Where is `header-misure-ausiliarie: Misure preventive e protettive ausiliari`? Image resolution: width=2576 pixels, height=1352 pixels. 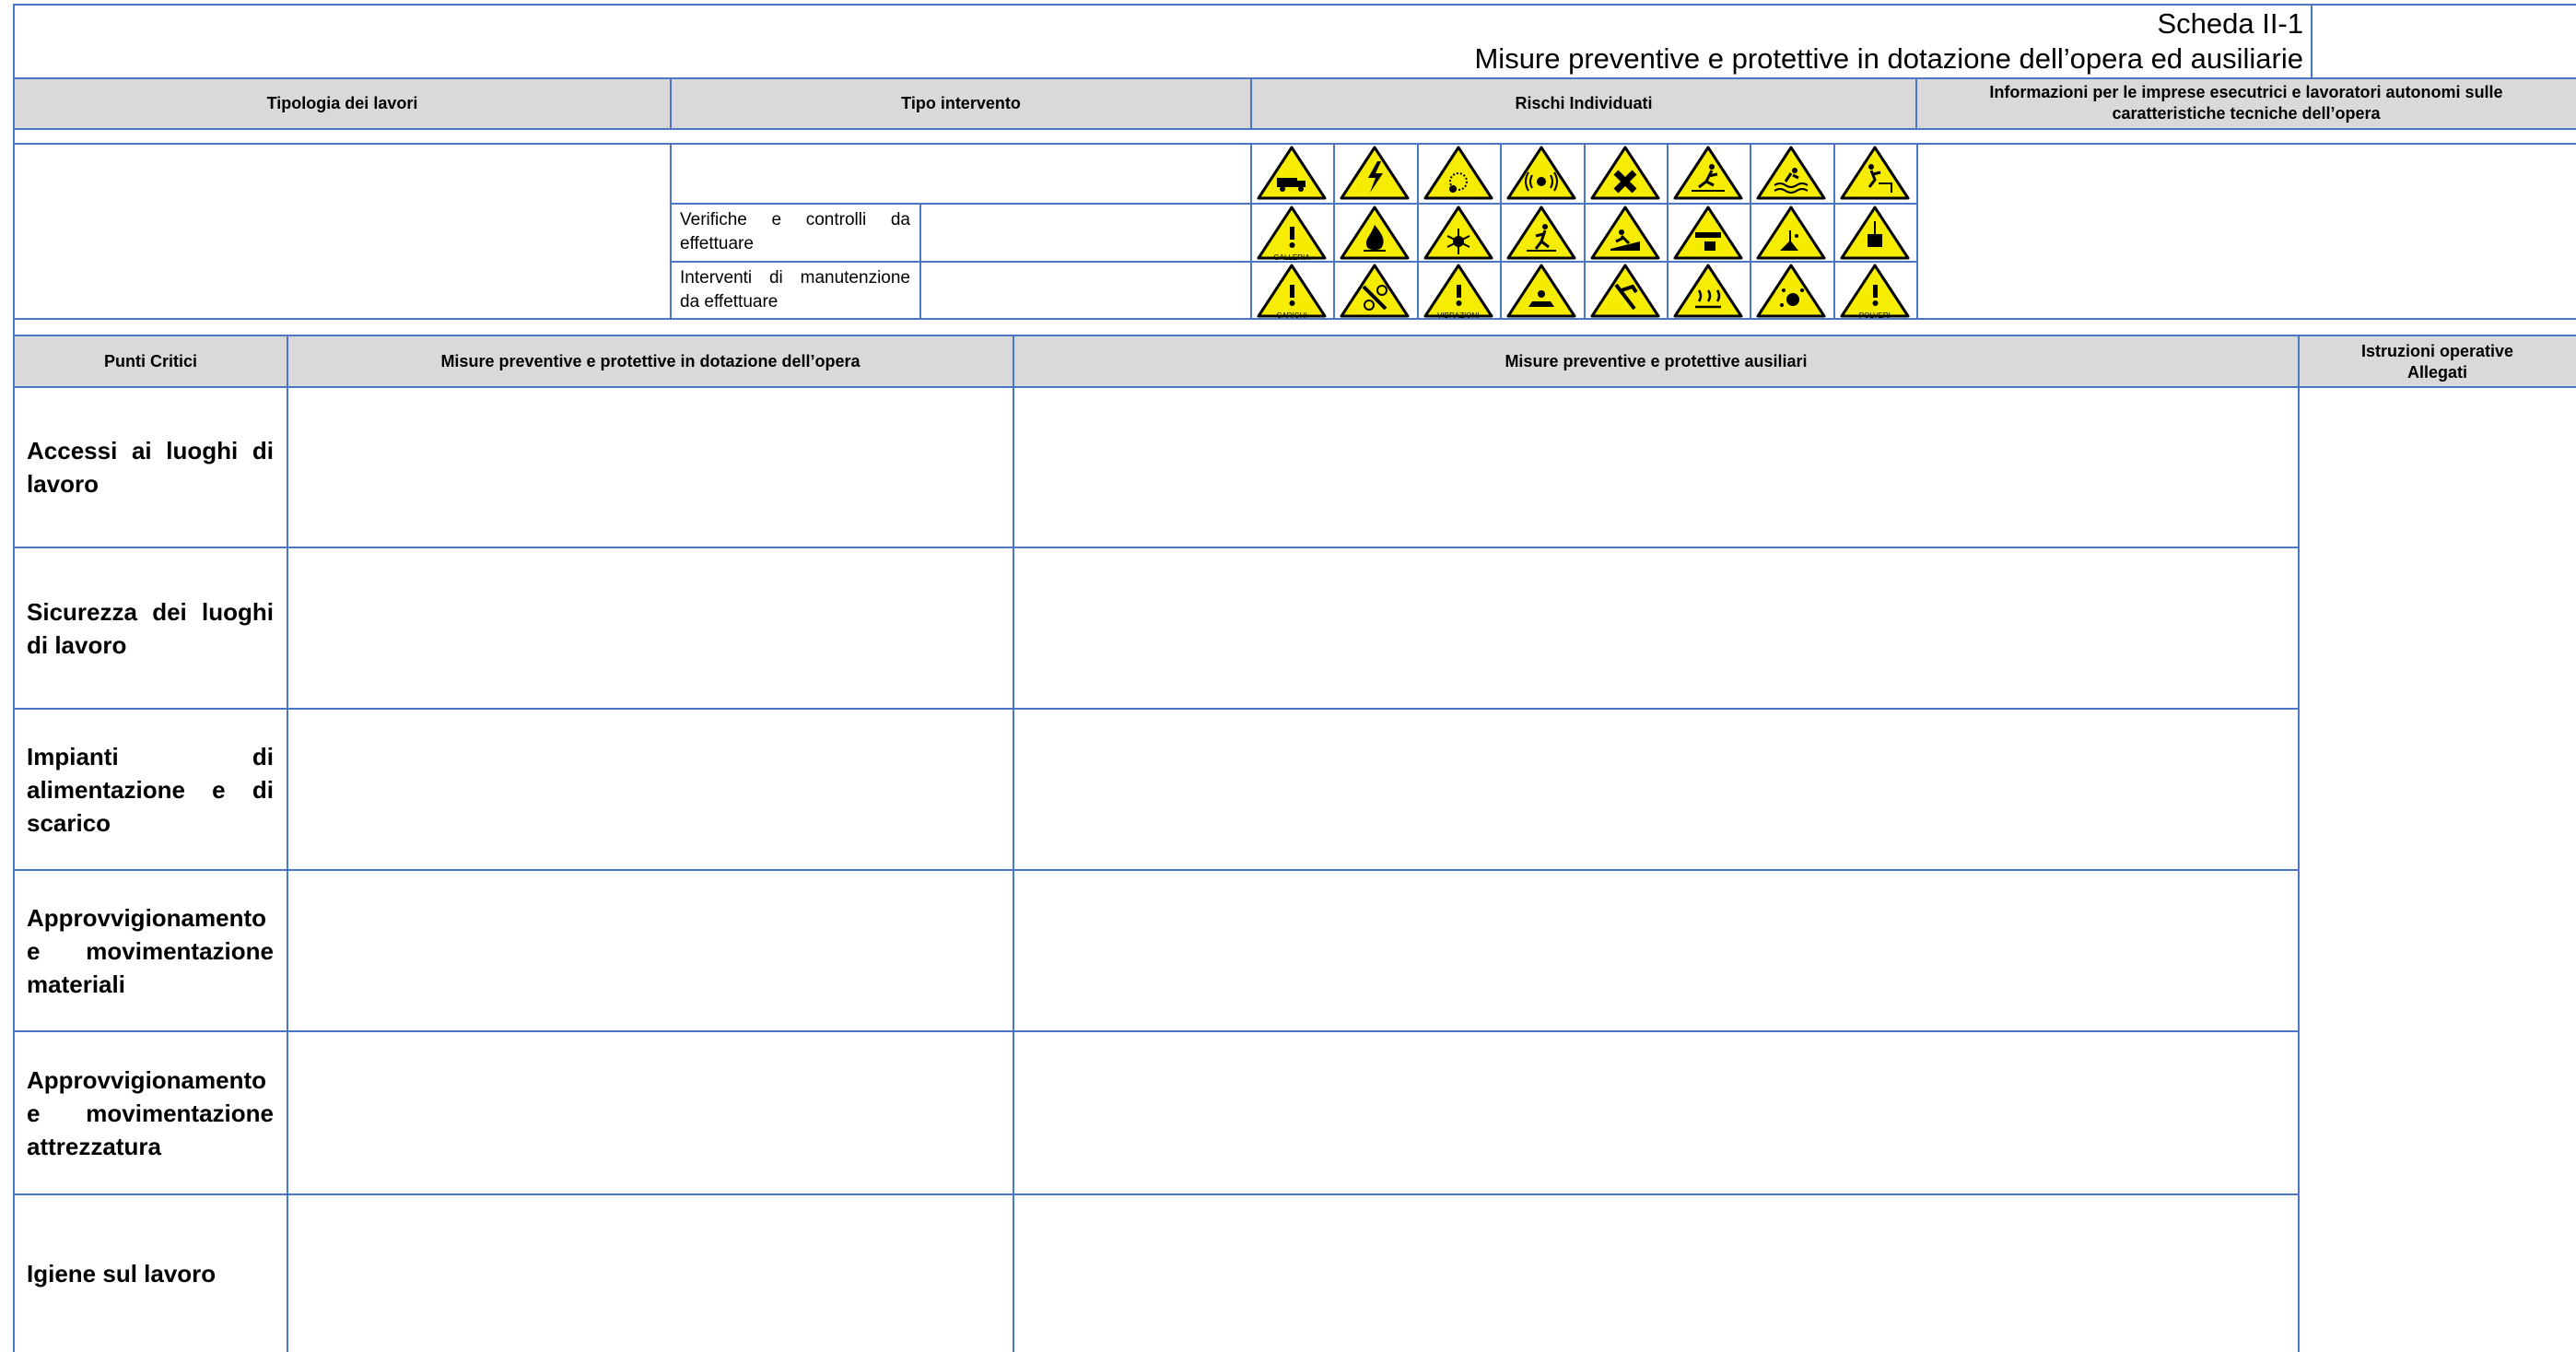 header-misure-ausiliarie: Misure preventive e protettive ausiliari is located at coordinates (1656, 361).